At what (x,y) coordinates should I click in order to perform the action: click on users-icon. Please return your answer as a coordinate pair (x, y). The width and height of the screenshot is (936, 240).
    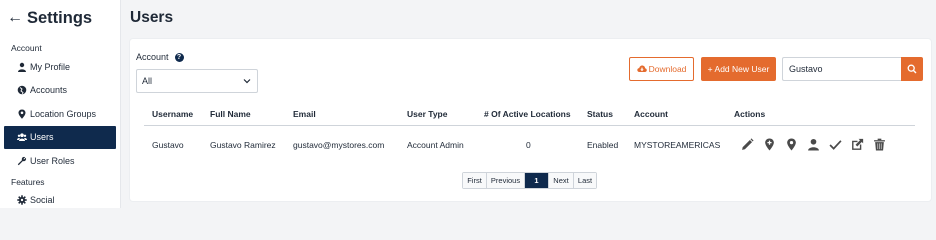
    Looking at the image, I should click on (22, 137).